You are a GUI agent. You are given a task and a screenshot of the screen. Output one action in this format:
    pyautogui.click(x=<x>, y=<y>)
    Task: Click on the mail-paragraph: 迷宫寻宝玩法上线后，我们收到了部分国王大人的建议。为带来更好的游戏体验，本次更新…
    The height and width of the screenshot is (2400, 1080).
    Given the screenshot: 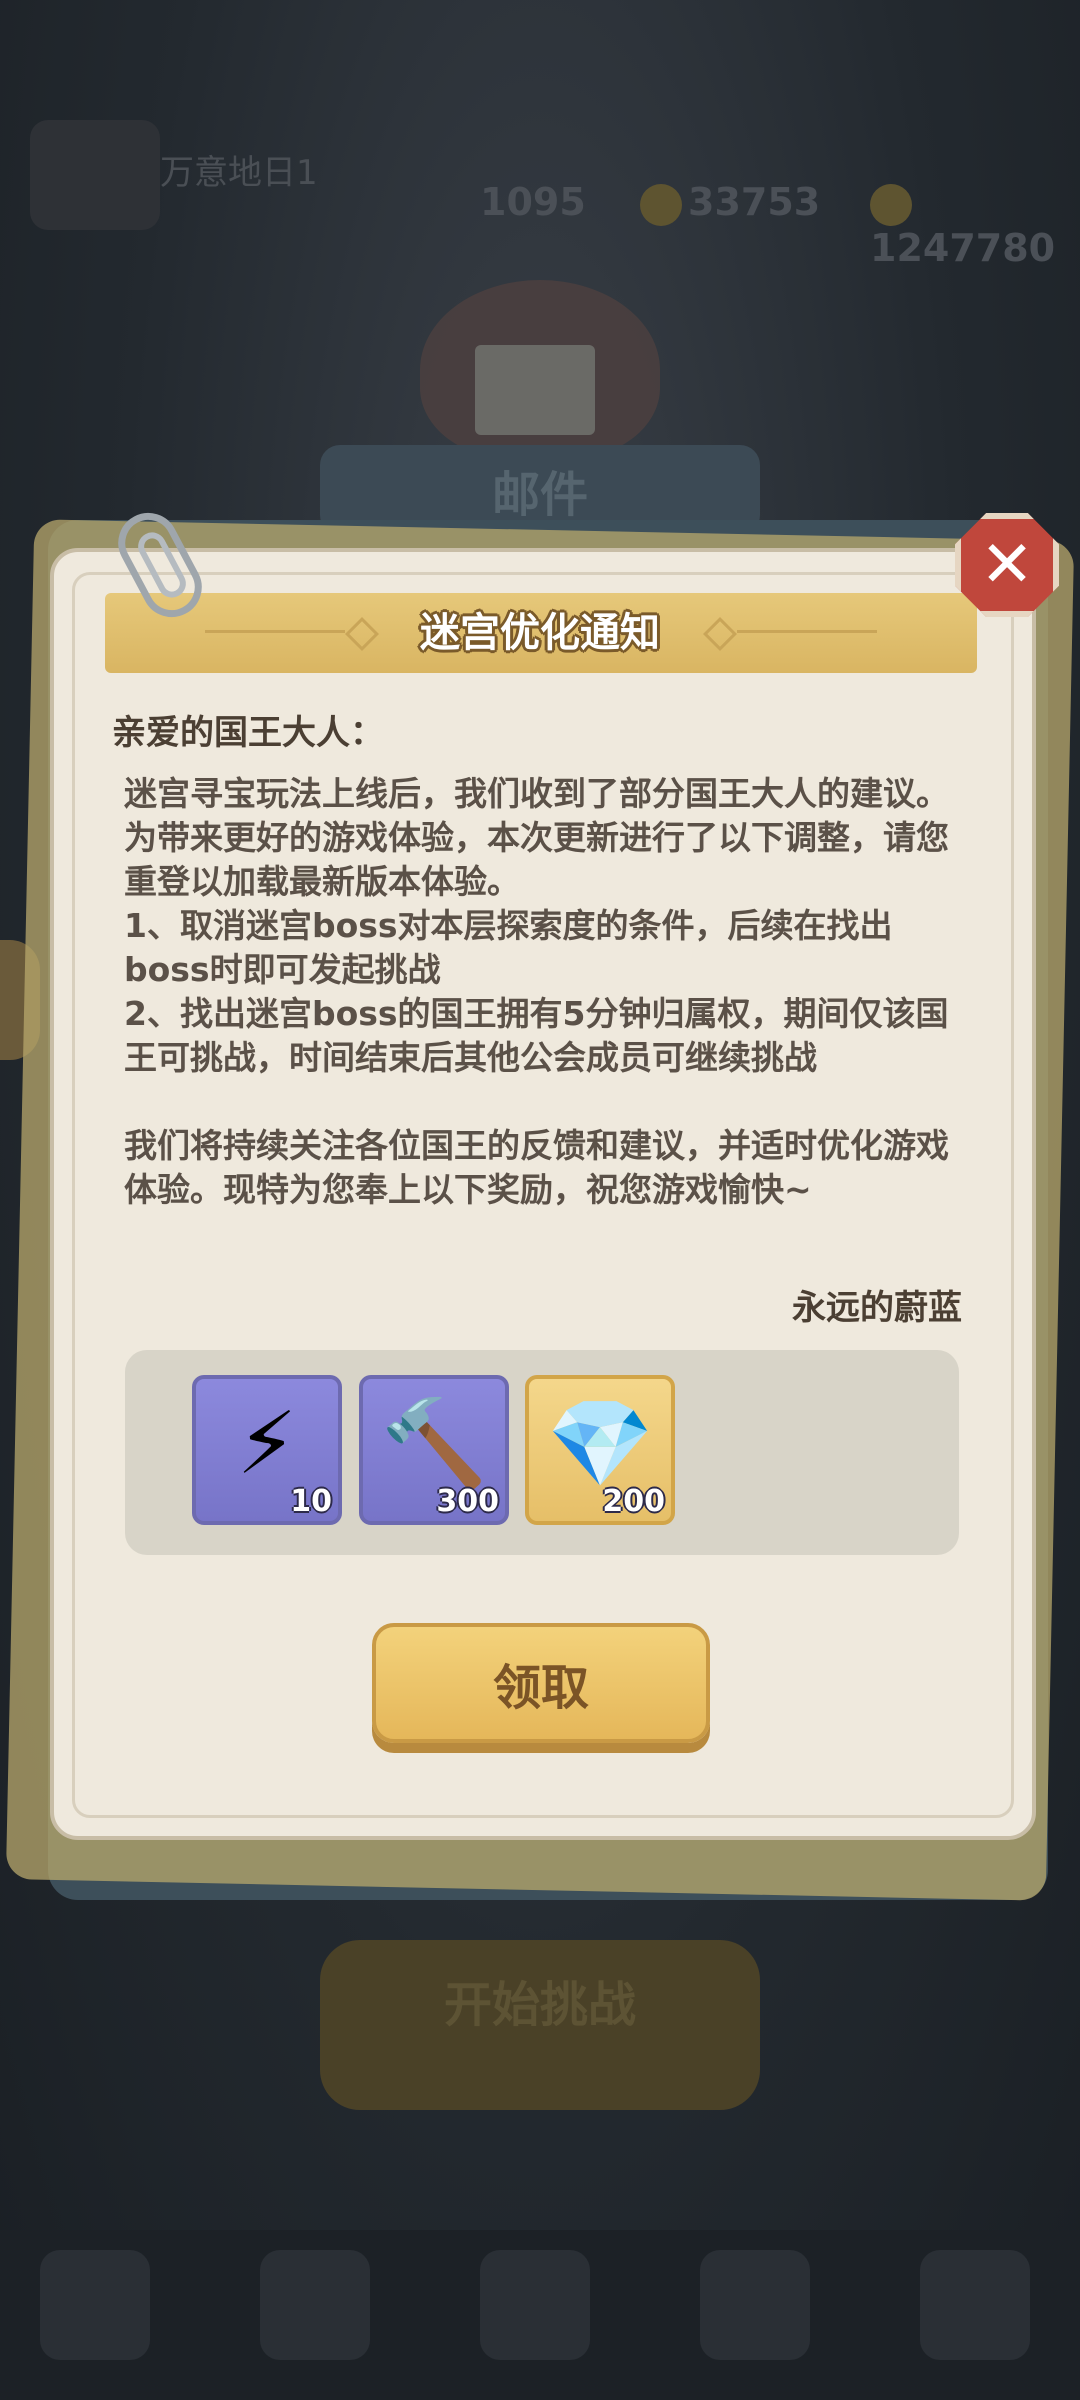 What is the action you would take?
    pyautogui.click(x=536, y=837)
    